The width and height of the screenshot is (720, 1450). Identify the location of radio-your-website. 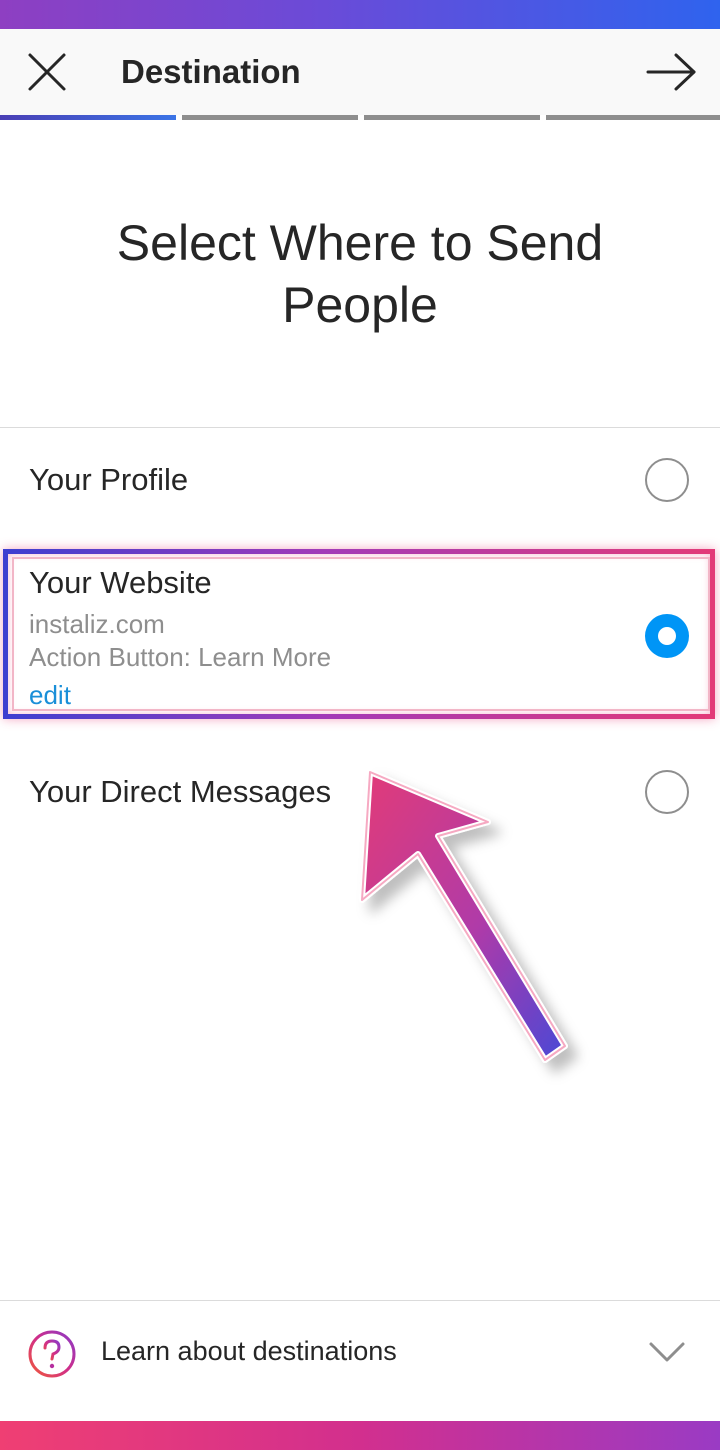
(667, 636).